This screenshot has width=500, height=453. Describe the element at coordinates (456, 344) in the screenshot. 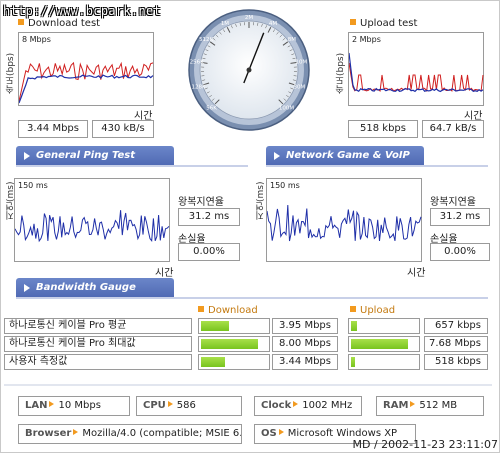

I see `upload-rate: 7.68 Mbps` at that location.